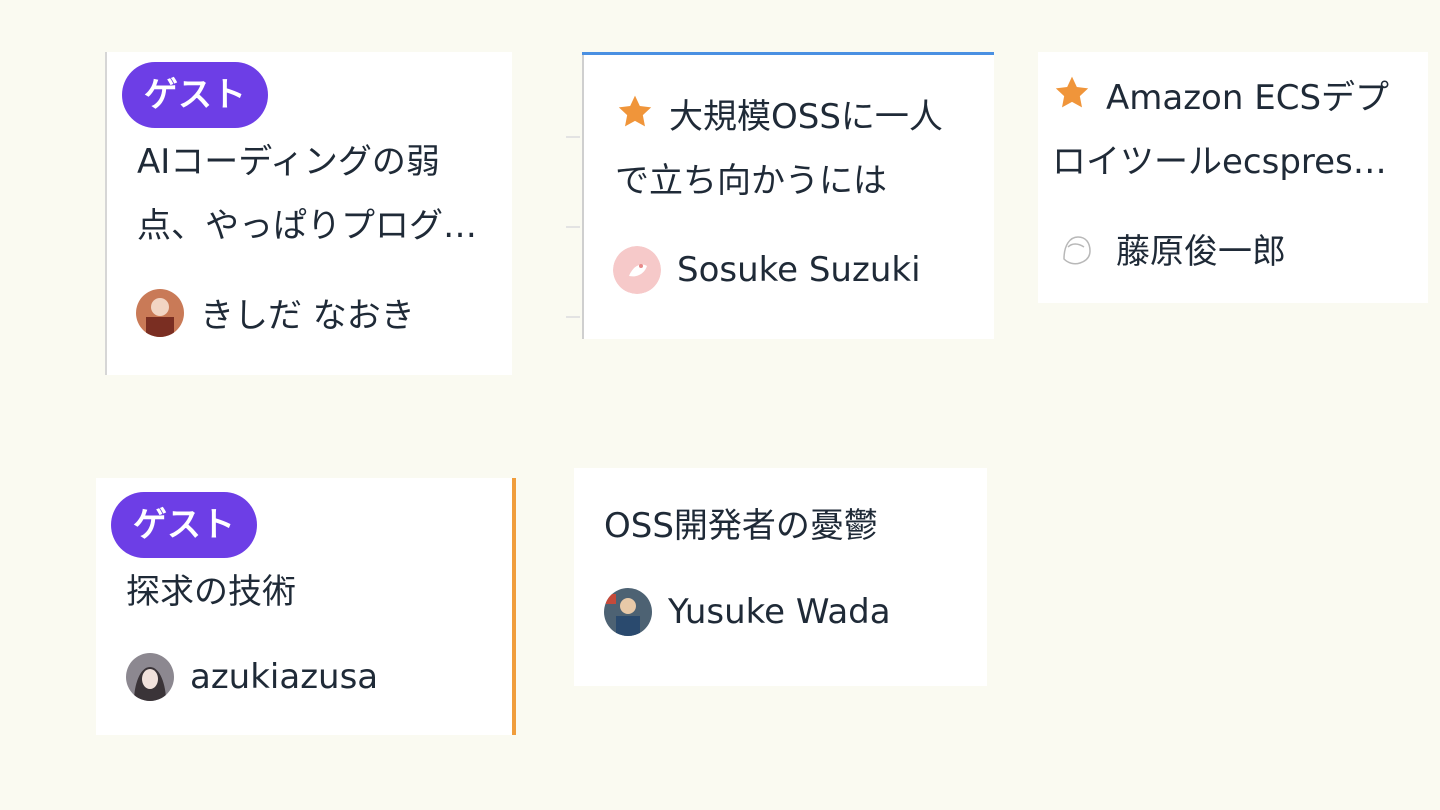 This screenshot has width=1440, height=810. Describe the element at coordinates (306, 592) in the screenshot. I see `talk-title: 探求の技術` at that location.